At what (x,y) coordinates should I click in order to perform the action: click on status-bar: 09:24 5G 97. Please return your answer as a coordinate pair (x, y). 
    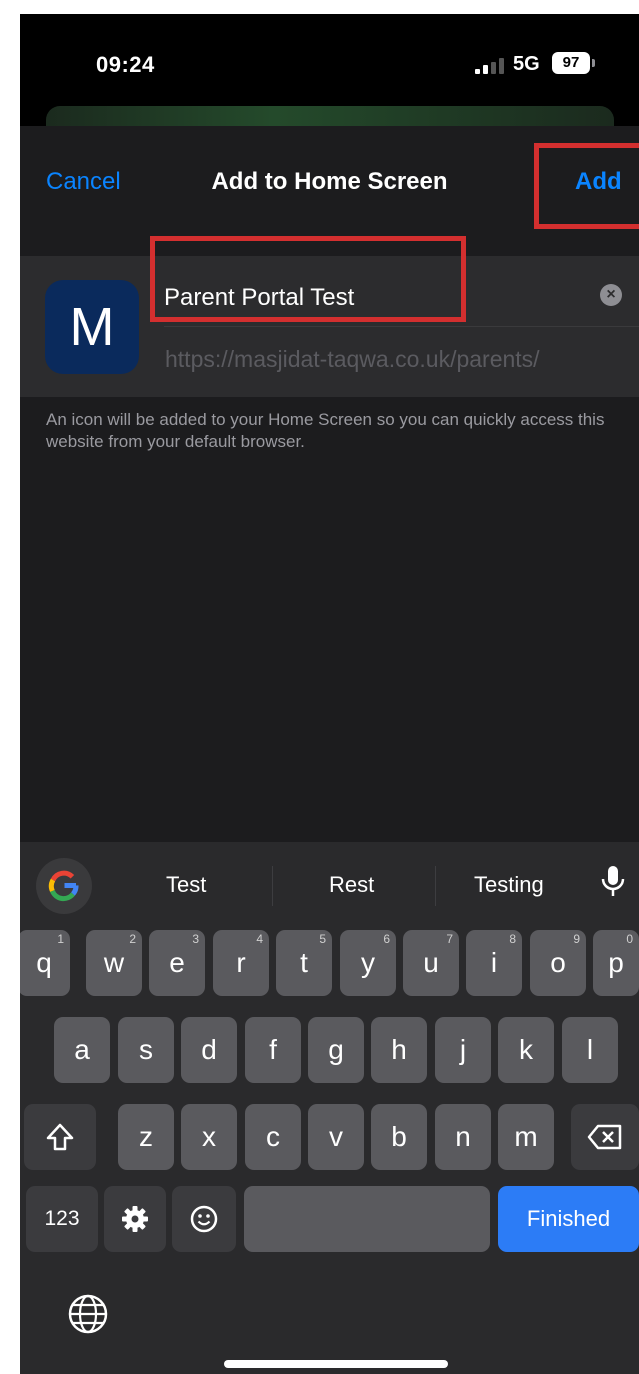
    Looking at the image, I should click on (329, 80).